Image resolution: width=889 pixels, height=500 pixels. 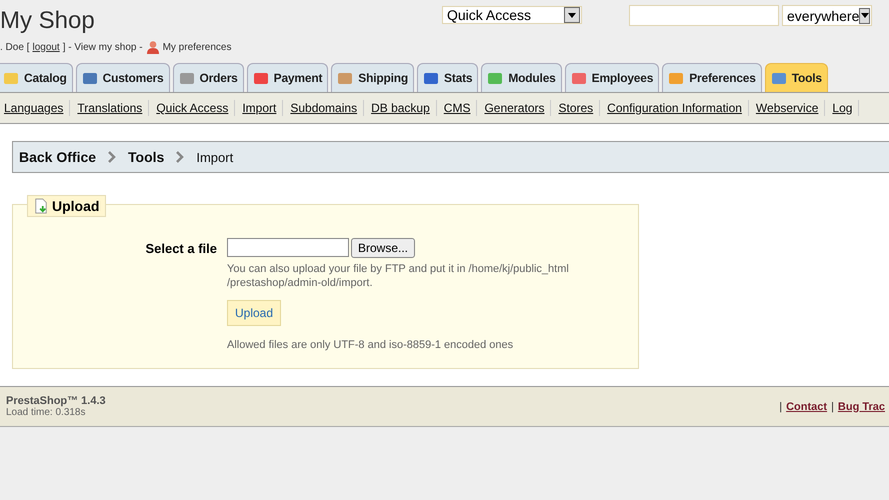 I want to click on menu-tab: Catalog, so click(x=36, y=77).